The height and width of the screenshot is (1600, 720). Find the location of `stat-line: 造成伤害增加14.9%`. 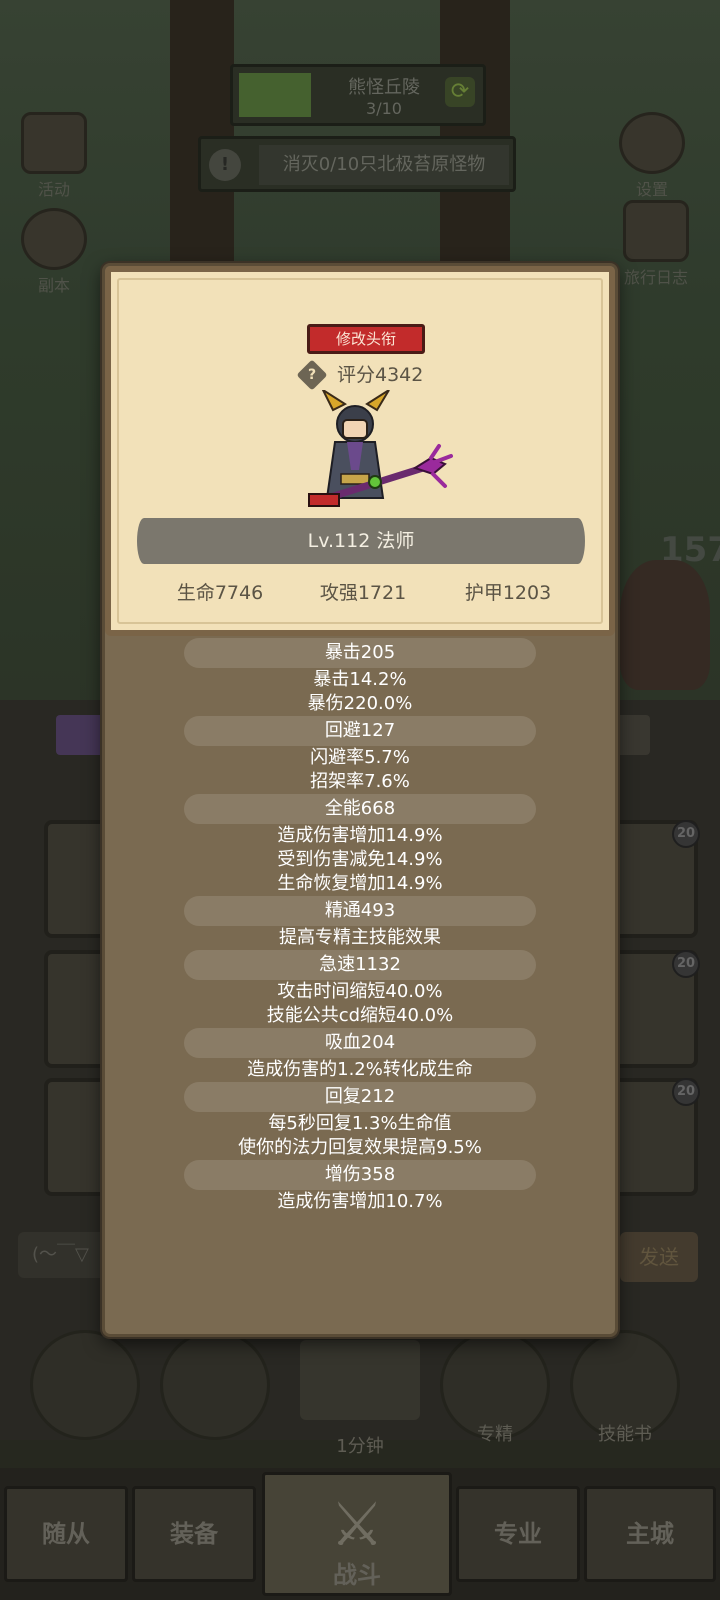

stat-line: 造成伤害增加14.9% is located at coordinates (360, 835).